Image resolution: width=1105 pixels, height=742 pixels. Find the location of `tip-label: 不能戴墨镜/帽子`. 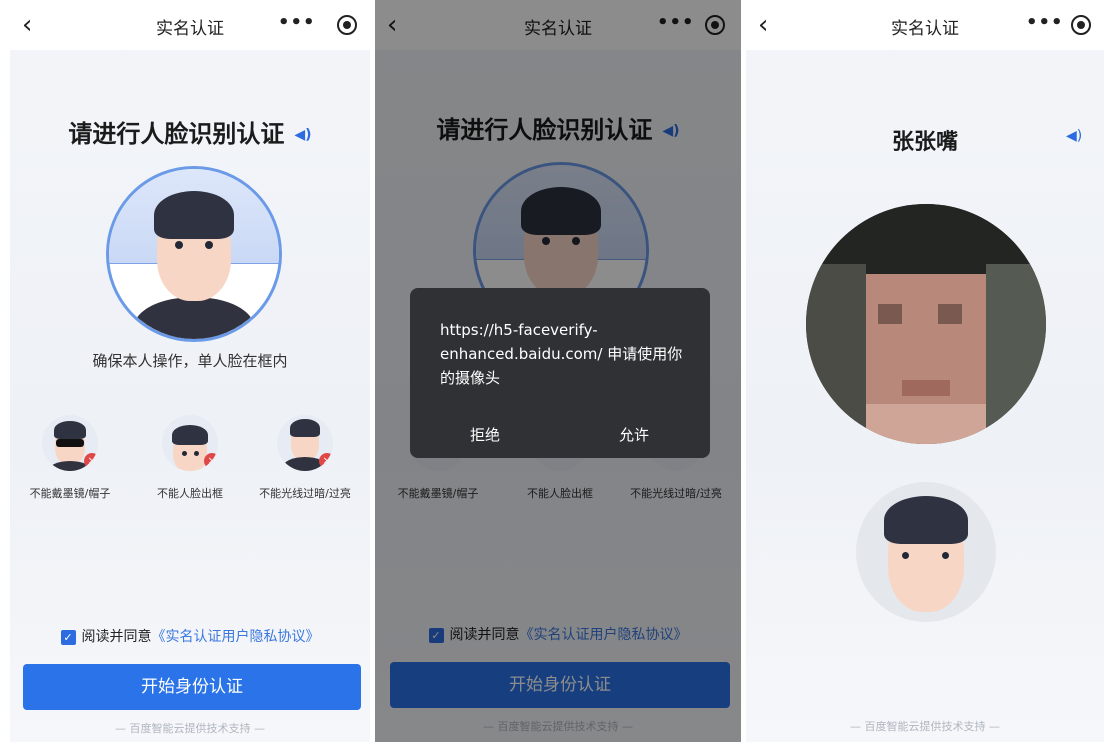

tip-label: 不能戴墨镜/帽子 is located at coordinates (70, 493).